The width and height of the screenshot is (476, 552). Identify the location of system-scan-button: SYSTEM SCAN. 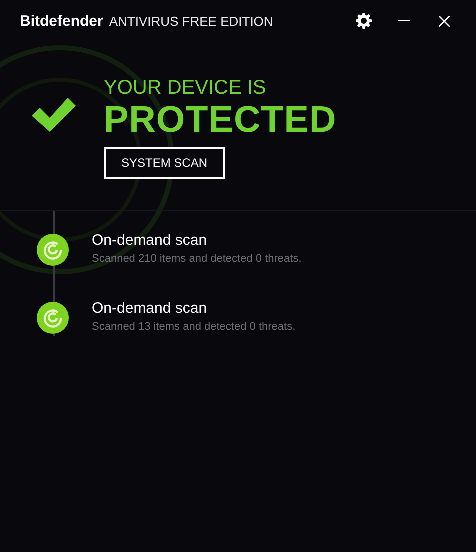
(164, 163).